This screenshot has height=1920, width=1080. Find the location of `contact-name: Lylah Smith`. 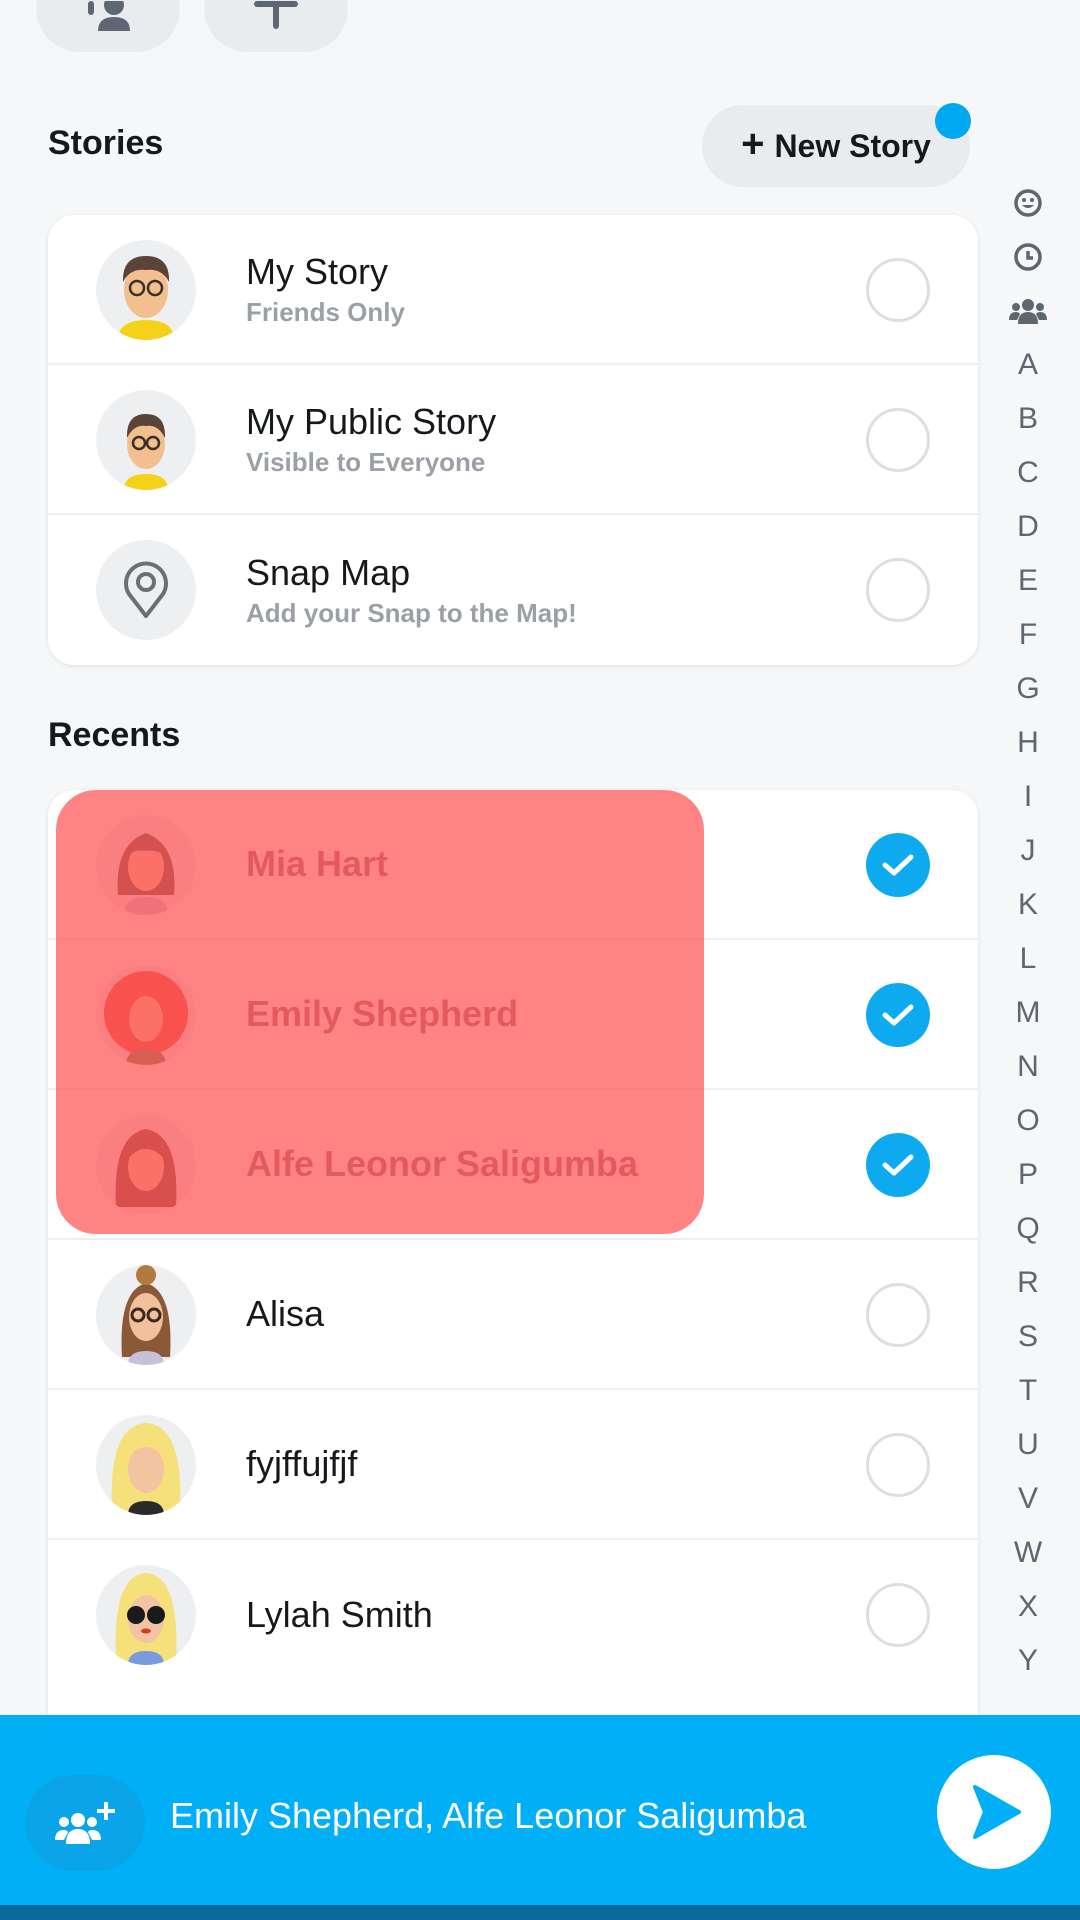

contact-name: Lylah Smith is located at coordinates (339, 1615).